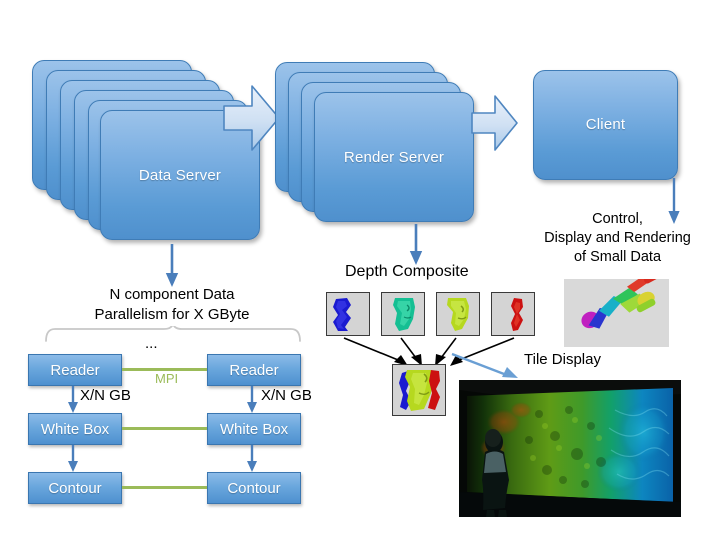 The width and height of the screenshot is (720, 540). Describe the element at coordinates (495, 123) in the screenshot. I see `render-to-client-block-arrow-icon` at that location.